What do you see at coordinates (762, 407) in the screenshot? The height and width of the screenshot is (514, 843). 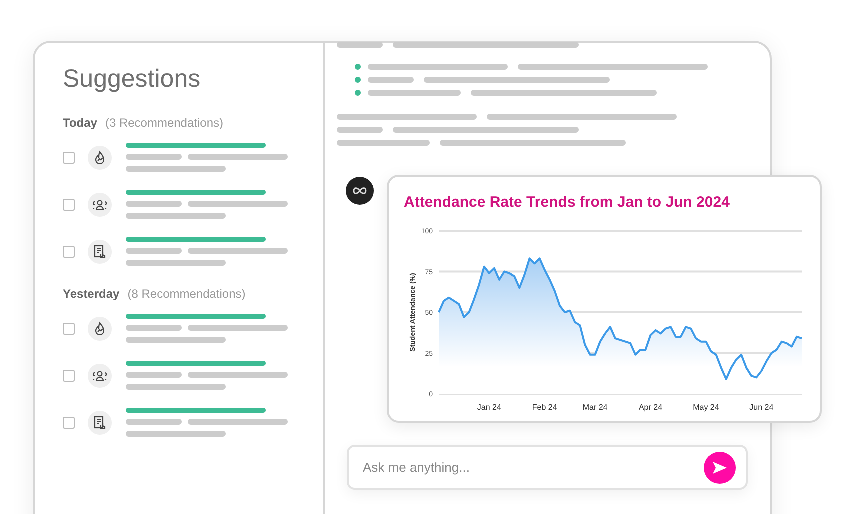 I see `x-tick-label: Jun 24` at bounding box center [762, 407].